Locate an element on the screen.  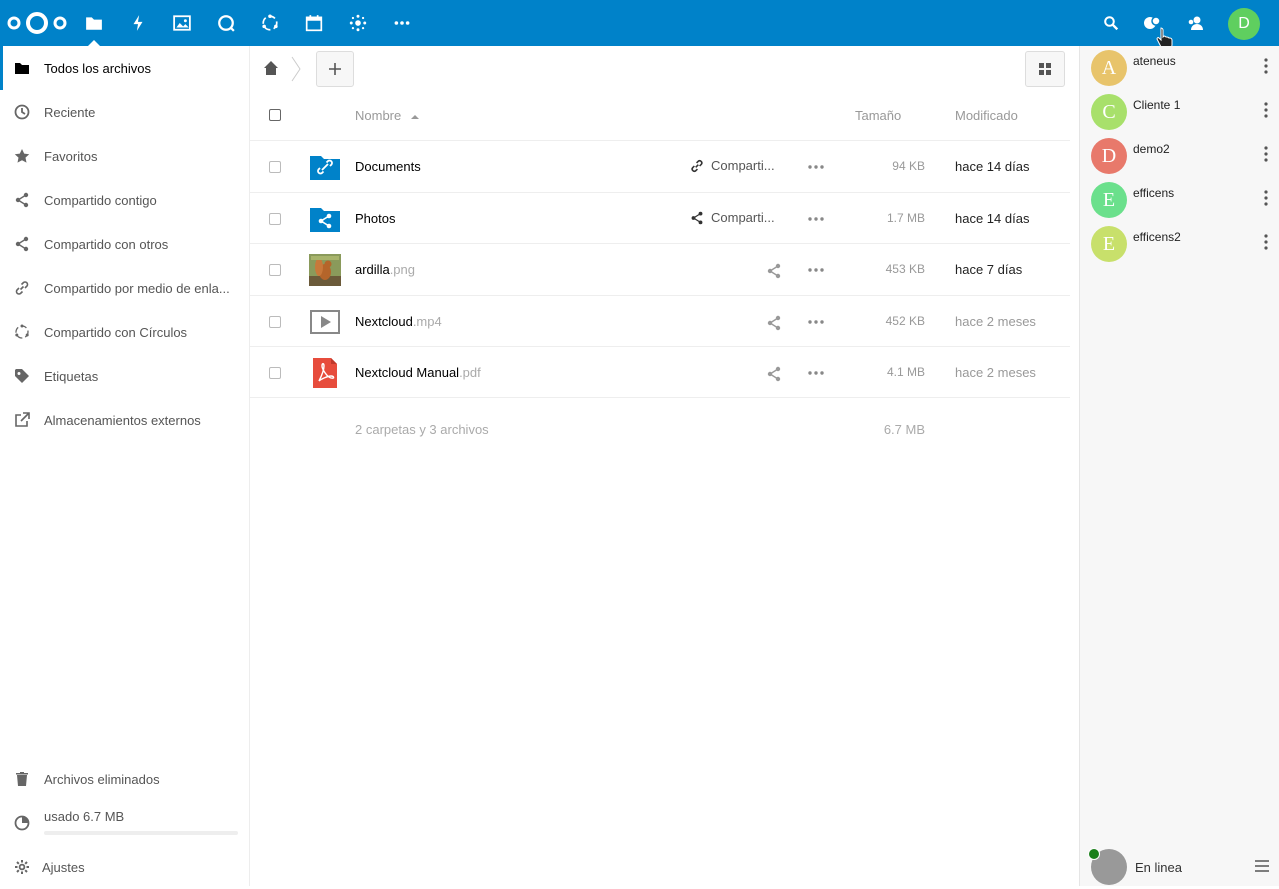
contact-name: Cliente 1 is located at coordinates (1157, 105).